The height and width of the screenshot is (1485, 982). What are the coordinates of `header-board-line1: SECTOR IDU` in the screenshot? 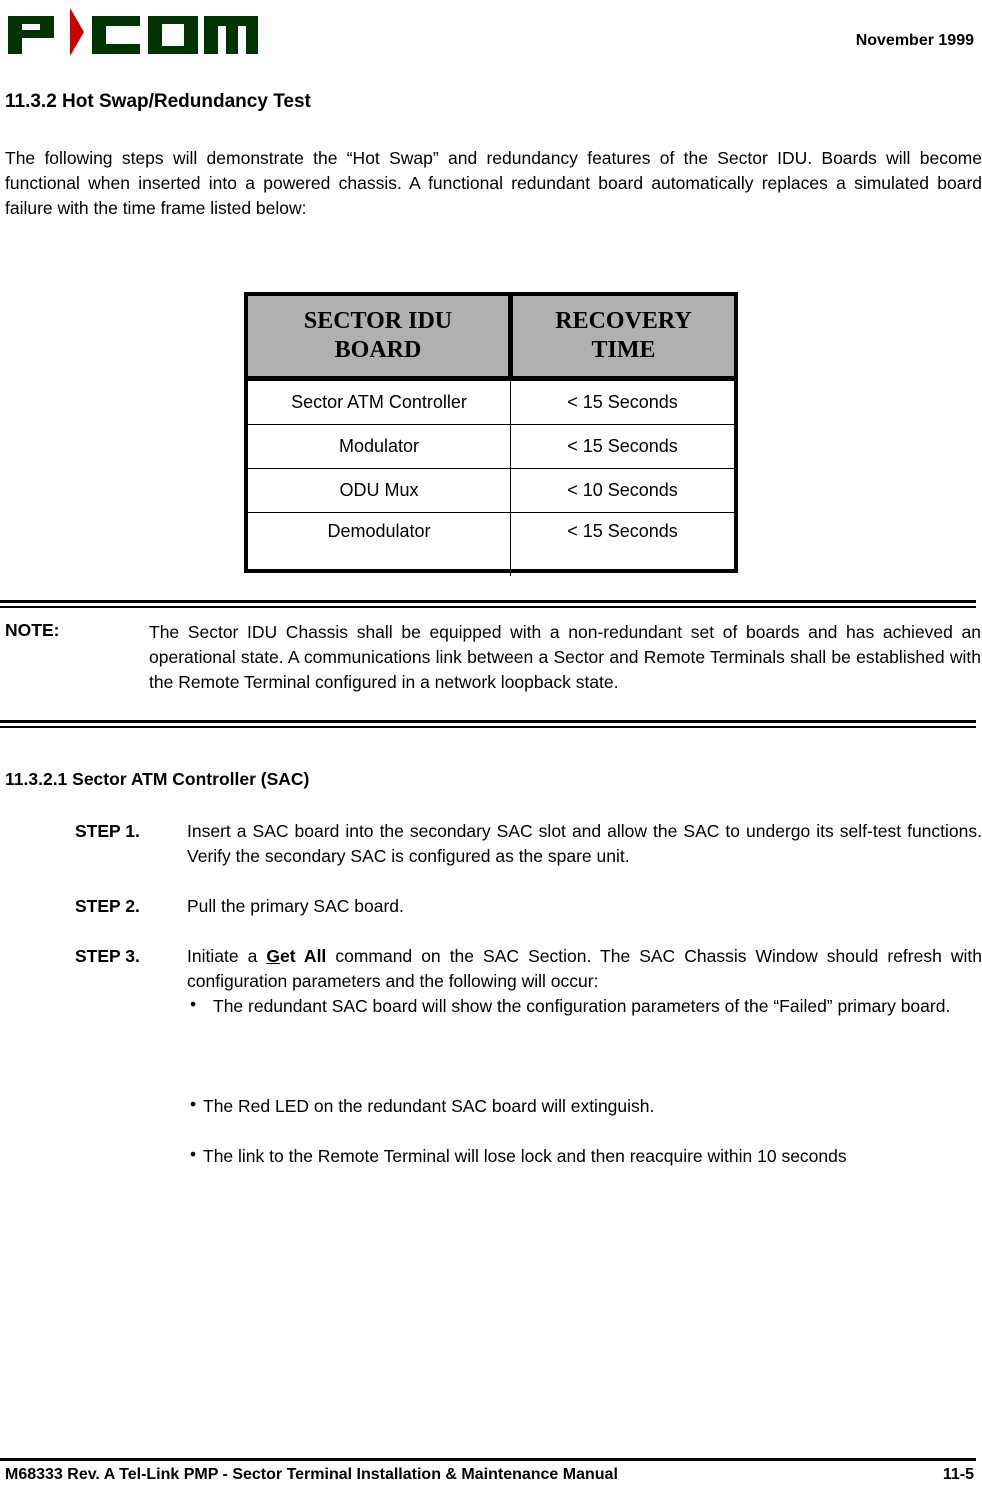 It's located at (378, 321).